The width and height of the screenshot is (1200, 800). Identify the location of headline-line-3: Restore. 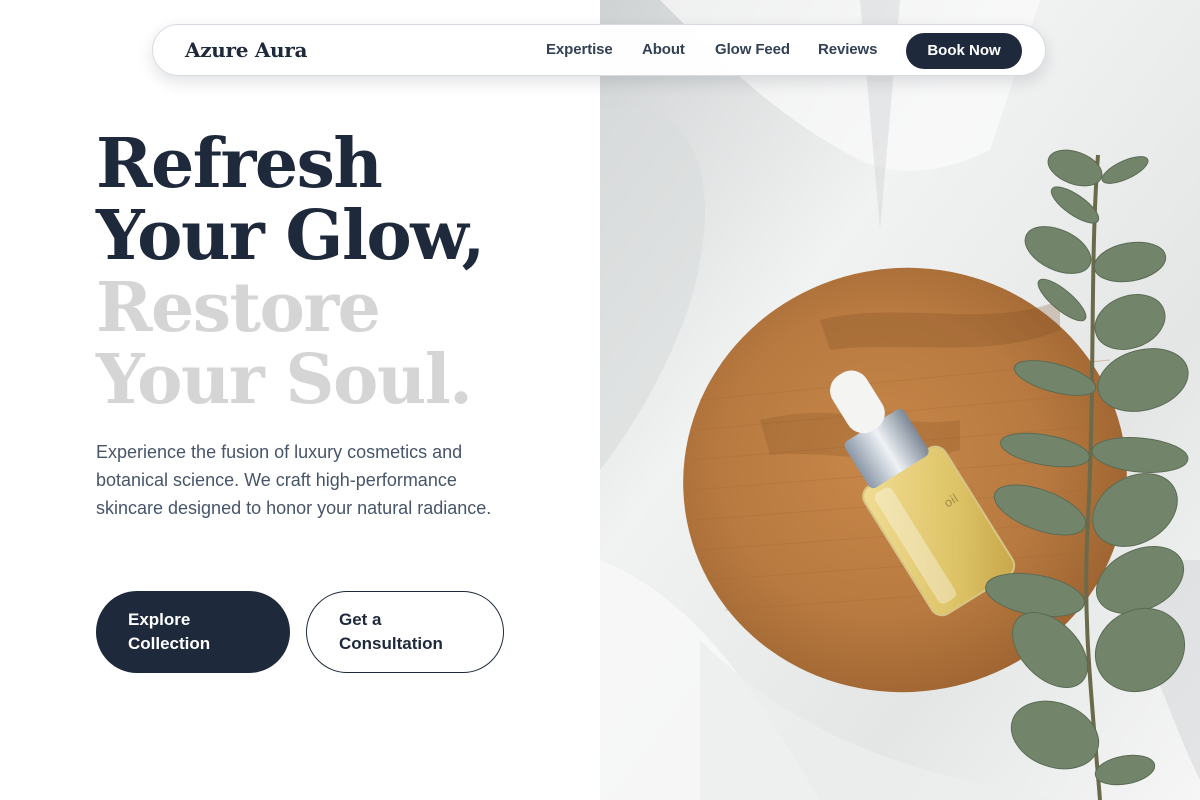
(238, 308).